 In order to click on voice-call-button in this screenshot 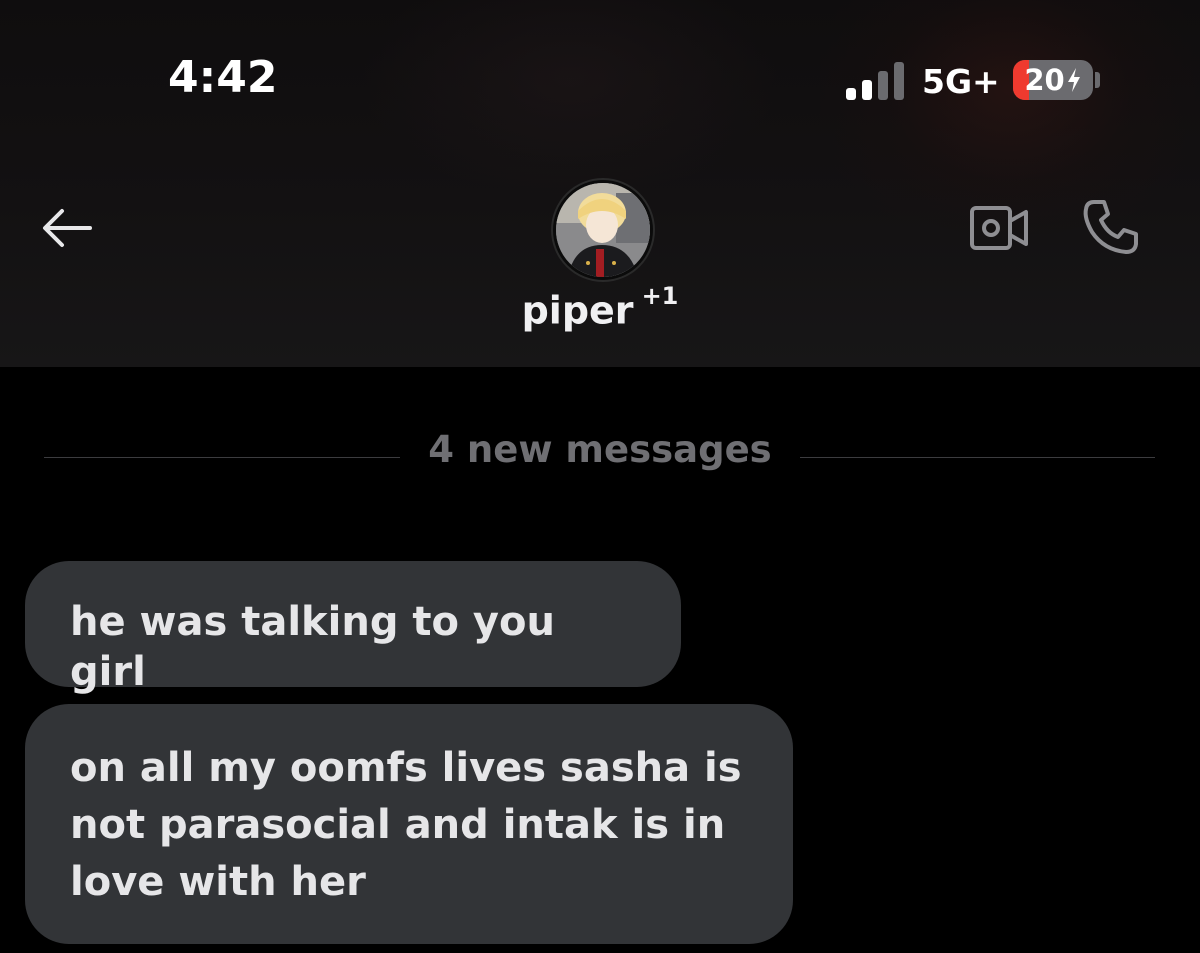, I will do `click(1111, 227)`.